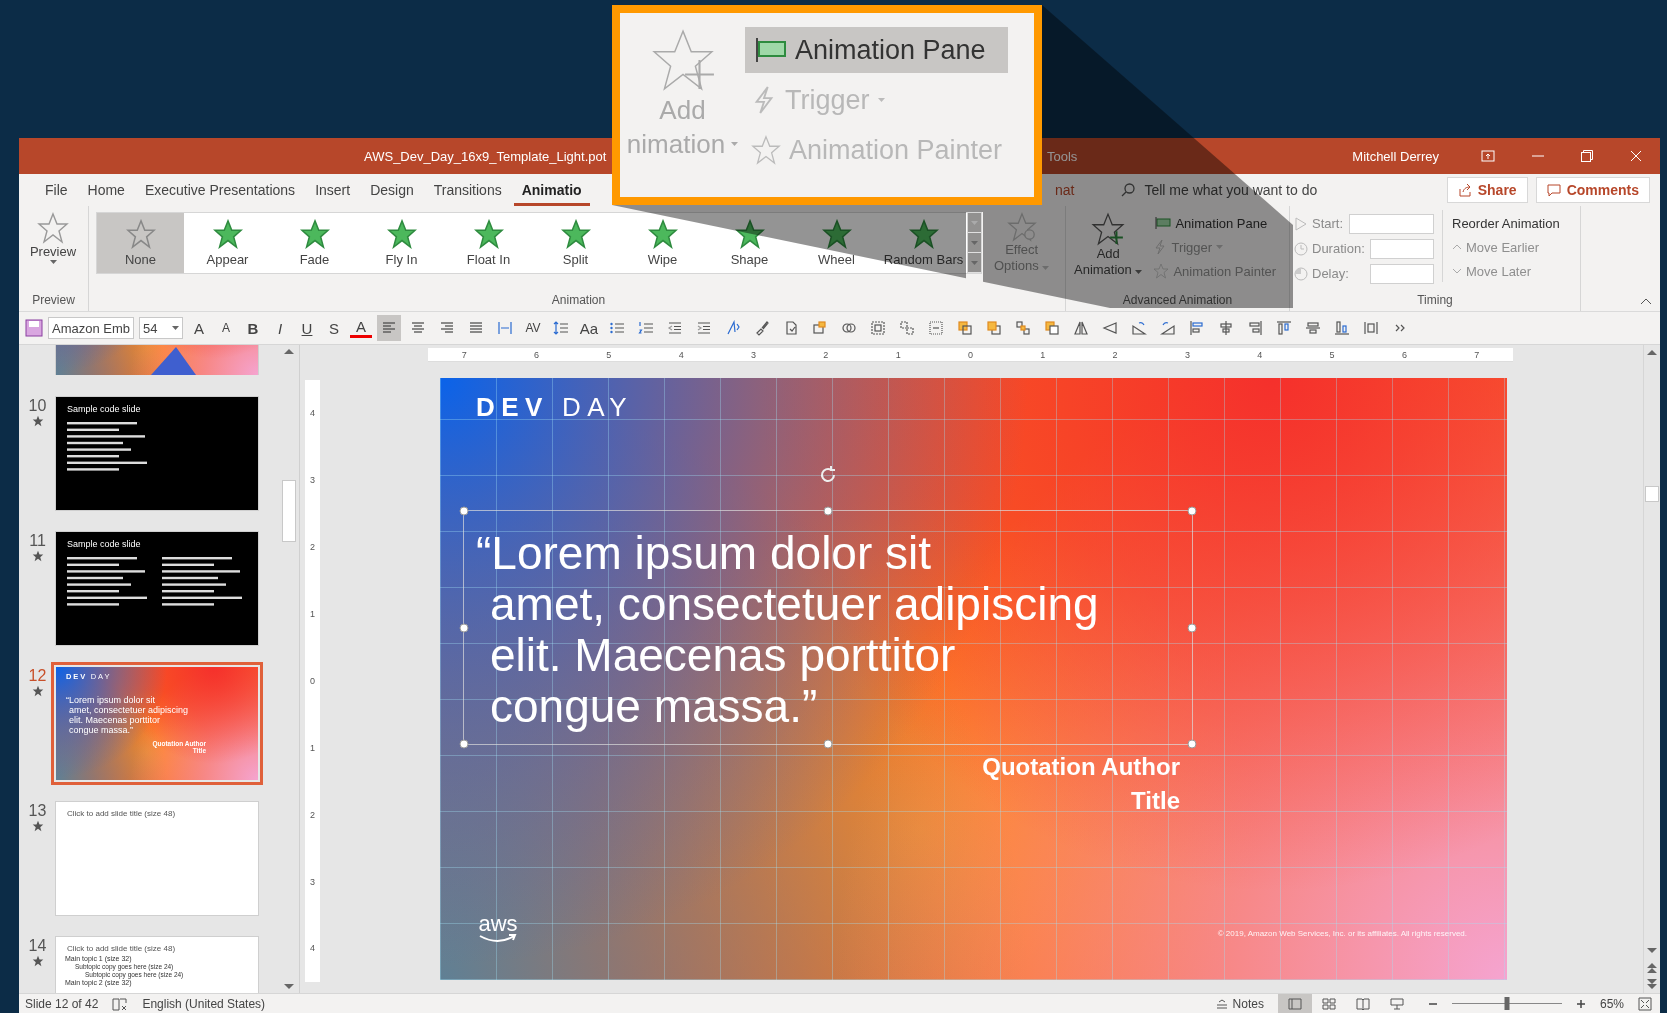  I want to click on user-name: Mitchell Derrey, so click(1395, 156).